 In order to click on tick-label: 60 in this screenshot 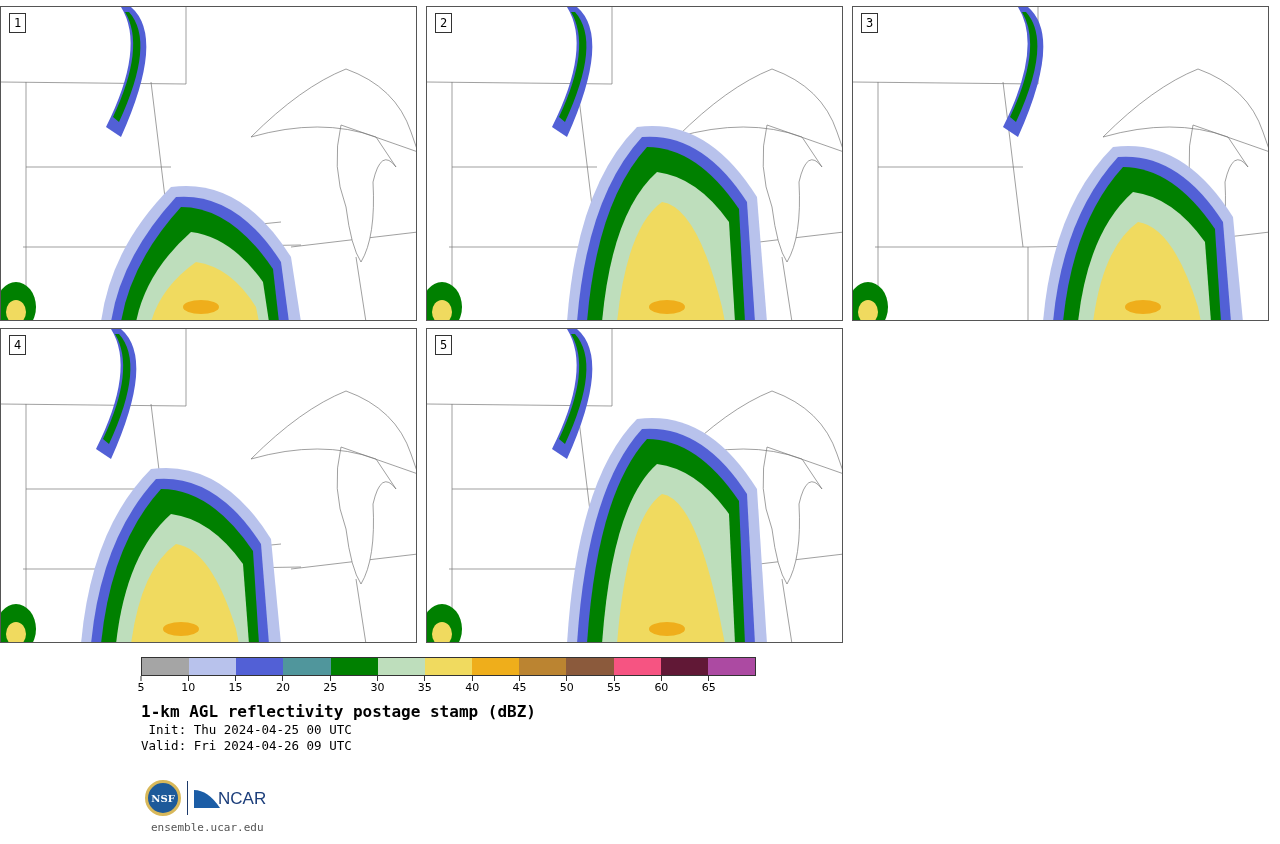, I will do `click(661, 688)`.